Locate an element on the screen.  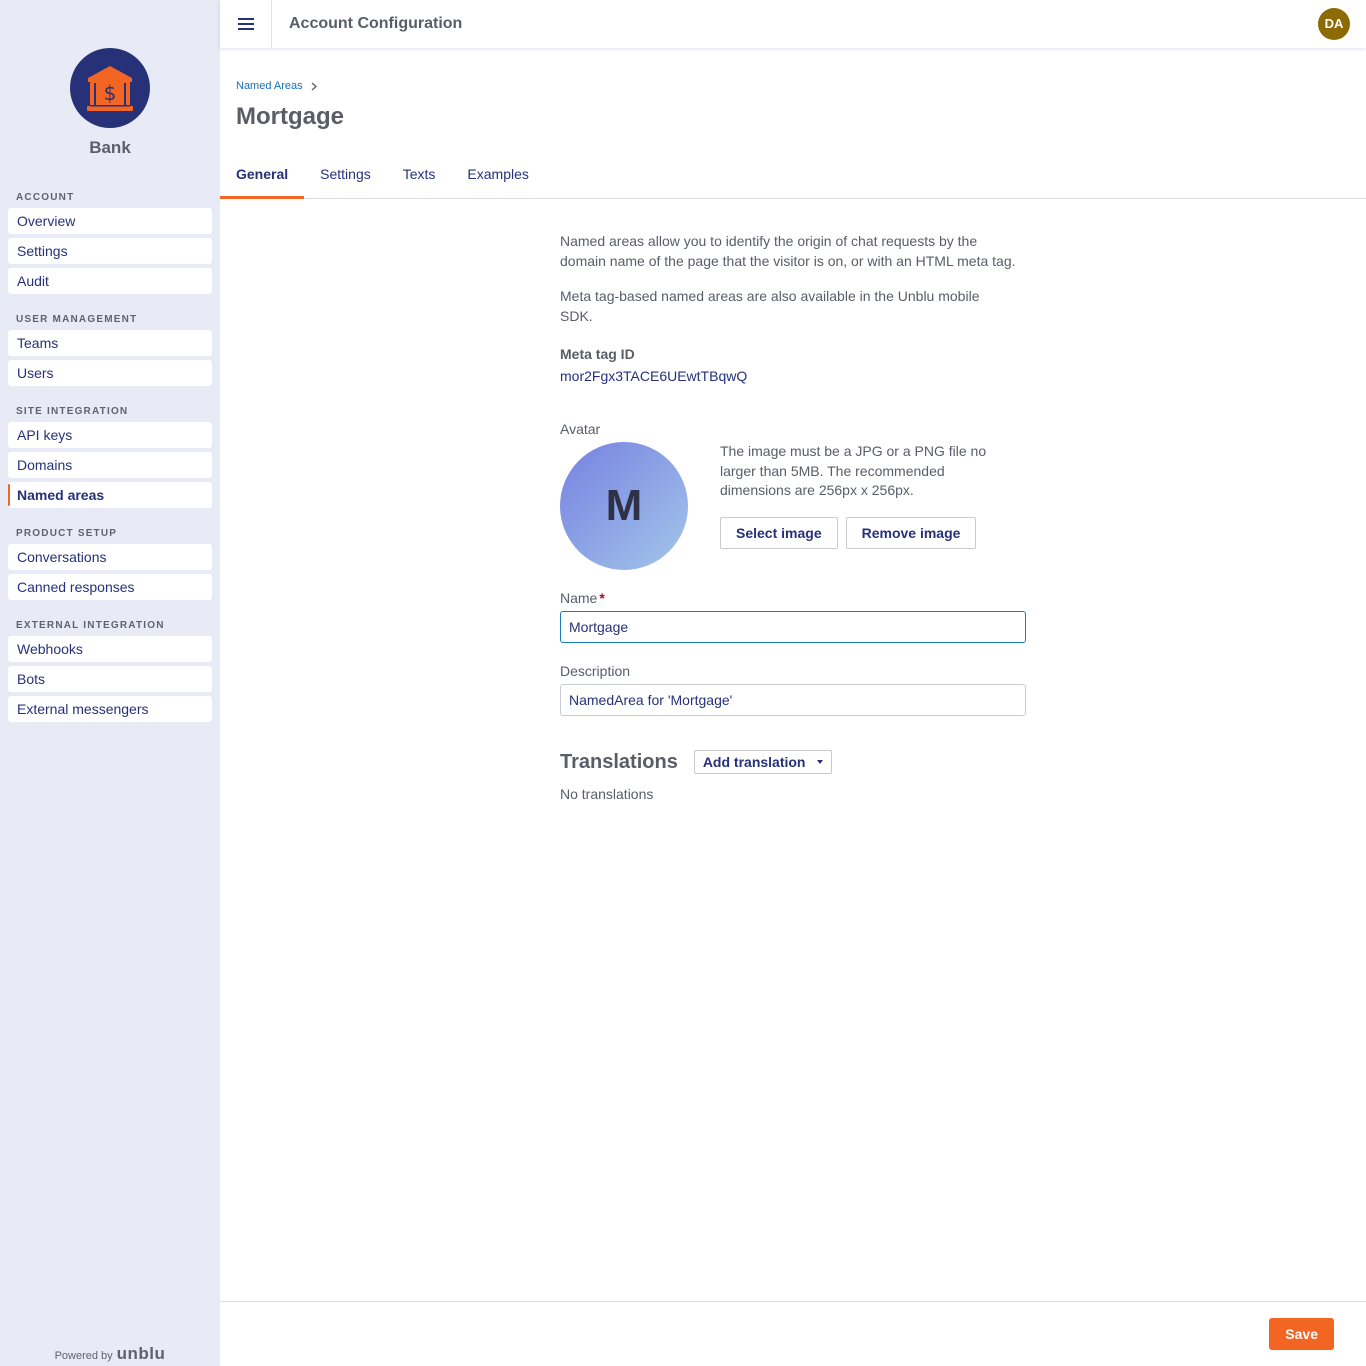
sidebar-item-settings: Settings is located at coordinates (110, 251).